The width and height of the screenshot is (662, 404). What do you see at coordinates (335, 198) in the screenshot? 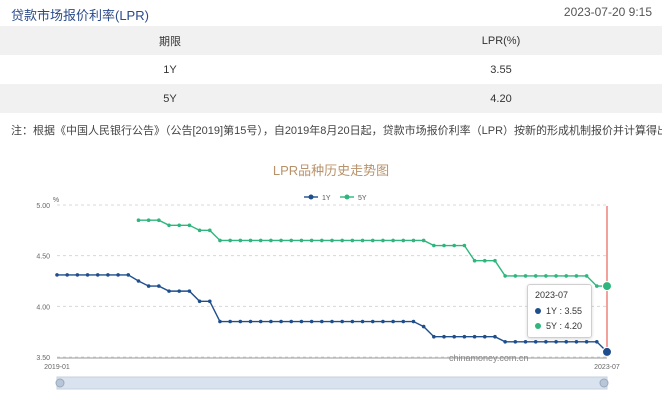
I see `chart-legend: 1Y 5Y` at bounding box center [335, 198].